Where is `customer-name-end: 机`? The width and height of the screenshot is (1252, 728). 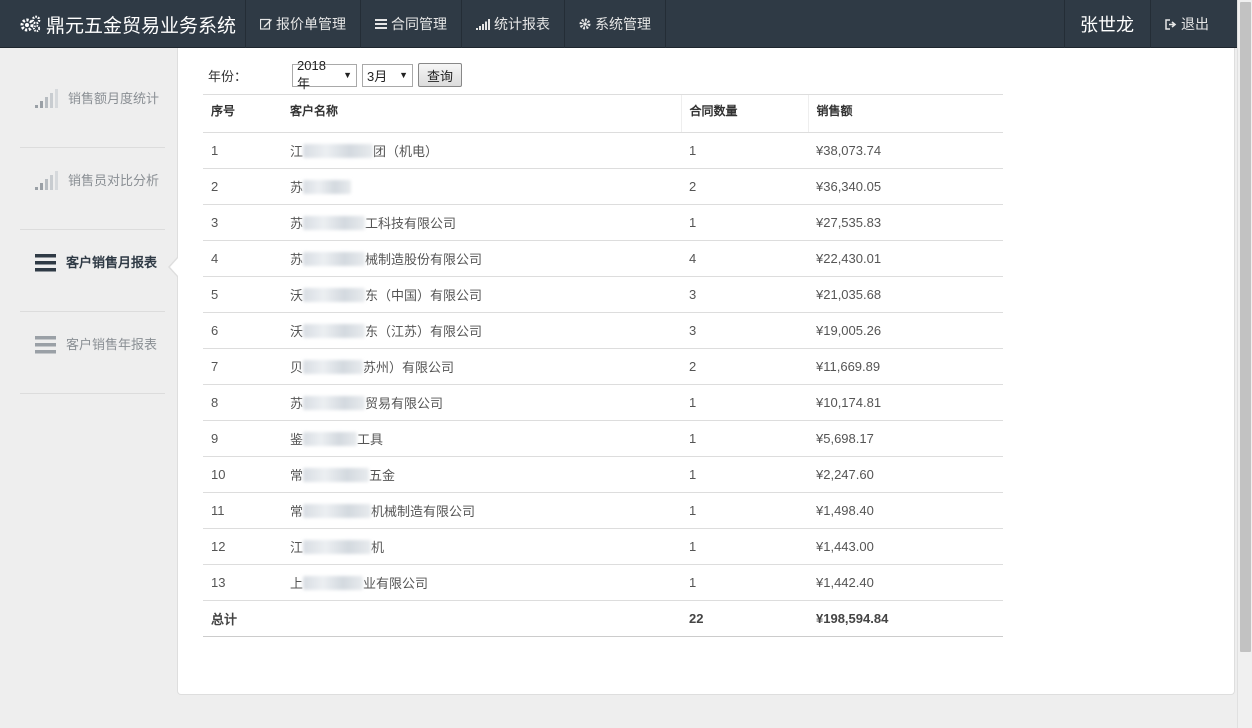 customer-name-end: 机 is located at coordinates (378, 547).